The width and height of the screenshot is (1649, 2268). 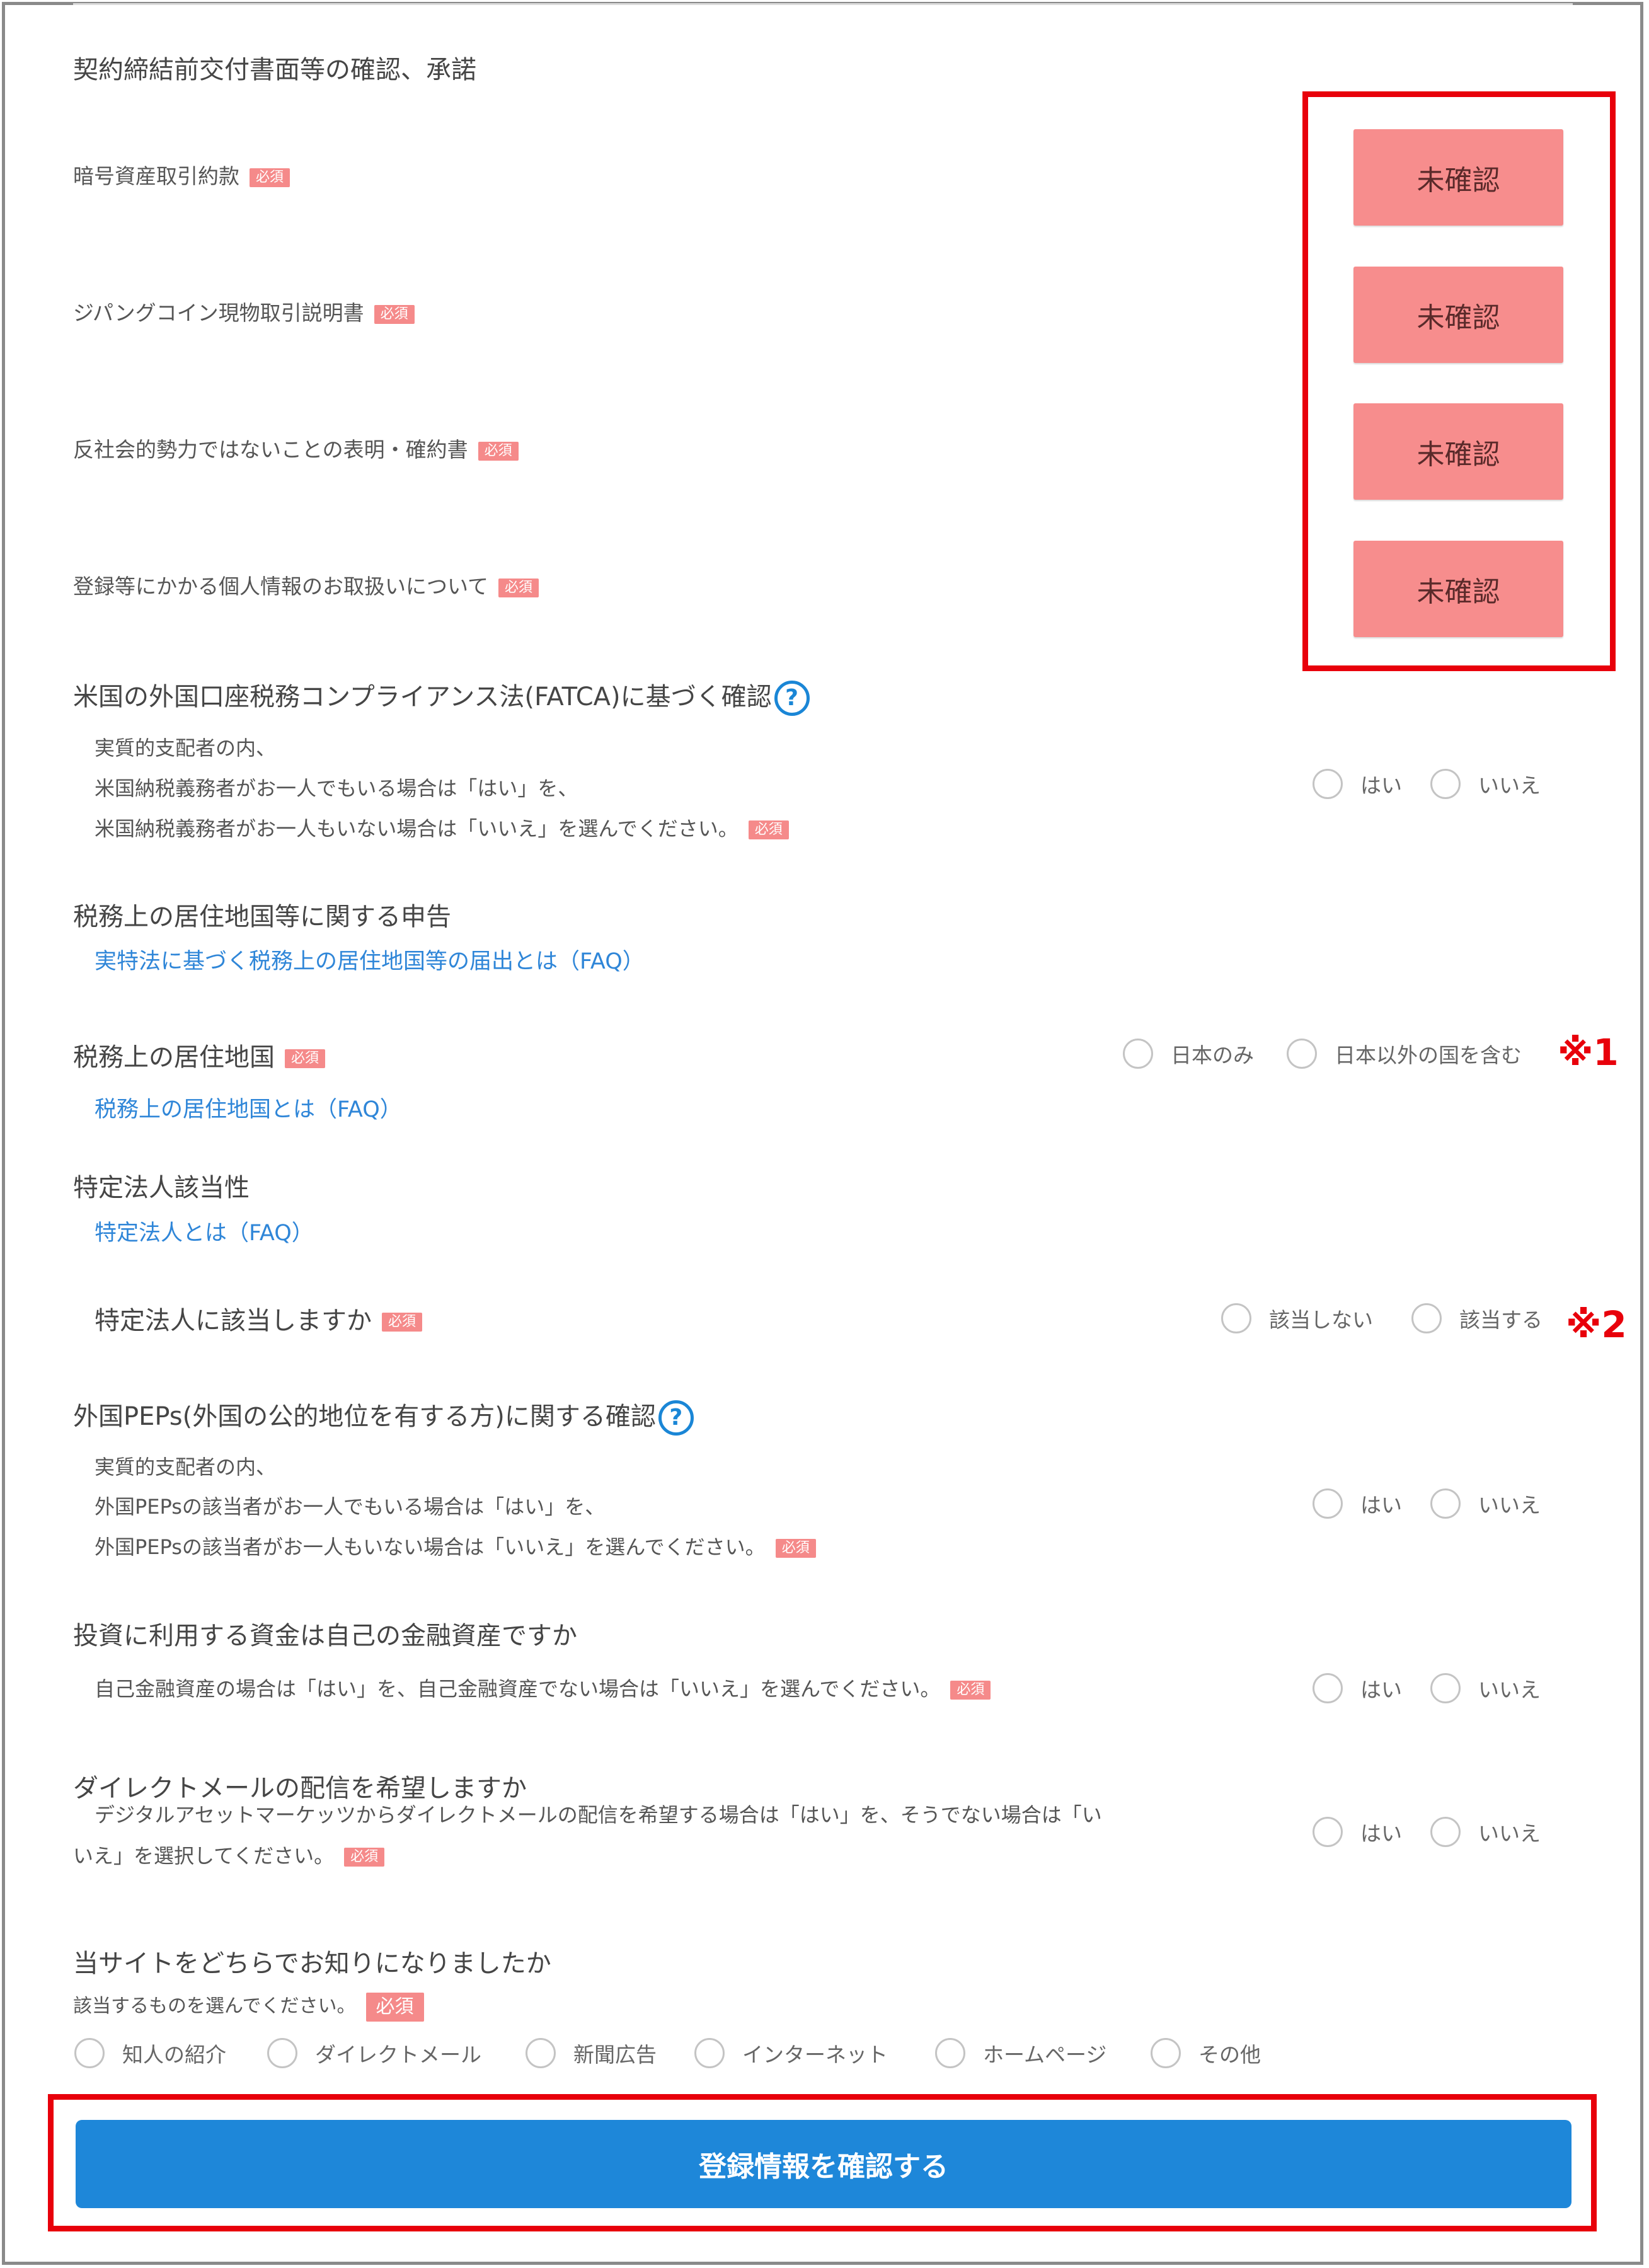 What do you see at coordinates (150, 2053) in the screenshot?
I see `source-acquaintance-radio: 知人の紹介` at bounding box center [150, 2053].